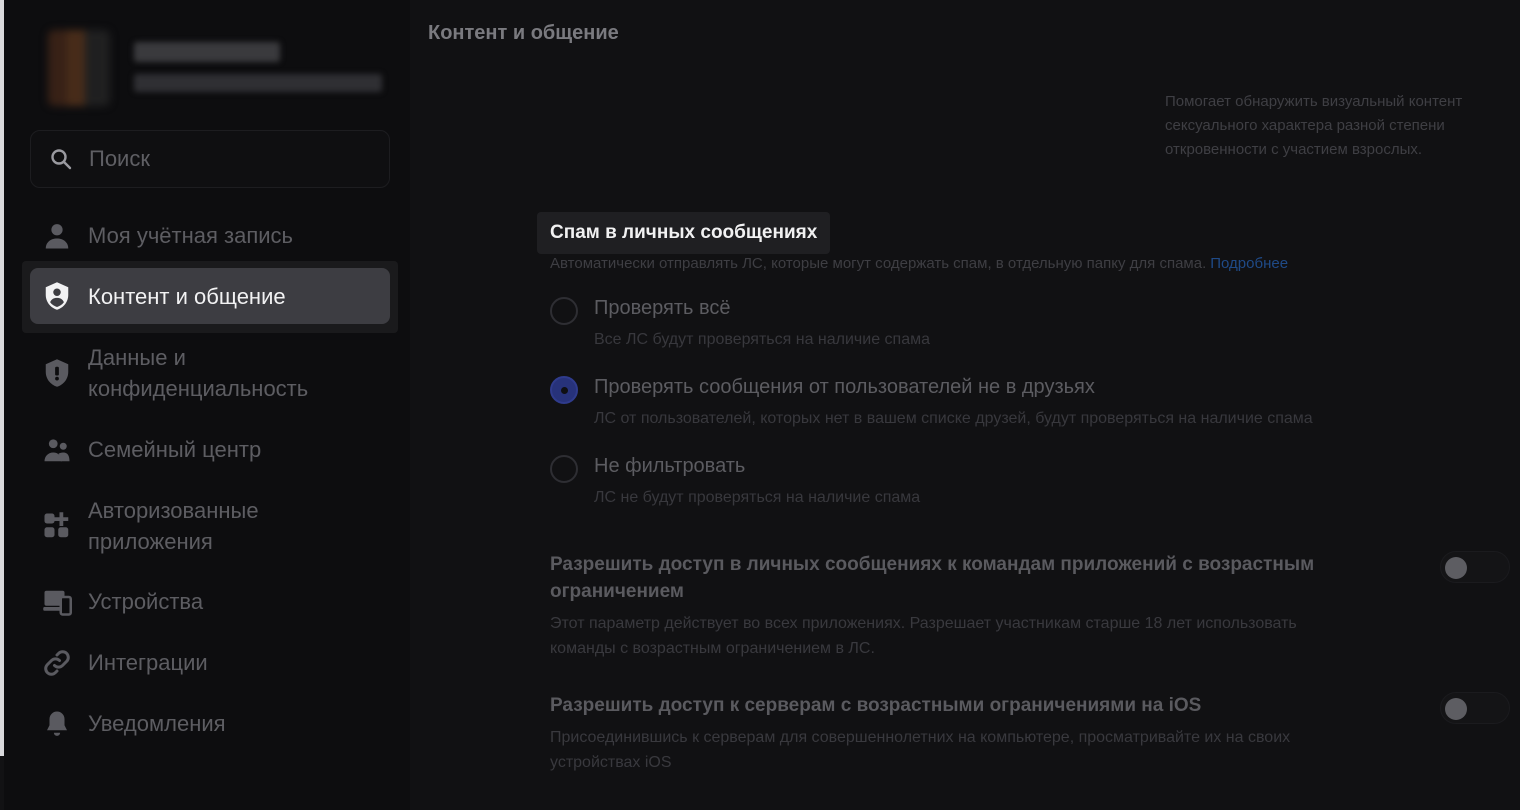  Describe the element at coordinates (57, 296) in the screenshot. I see `shield-face-icon` at that location.